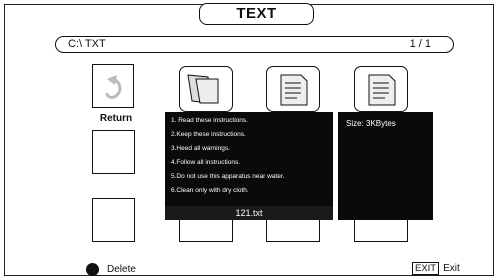 The image size is (499, 280). I want to click on preview-line: 4.Follow all instructions., so click(205, 162).